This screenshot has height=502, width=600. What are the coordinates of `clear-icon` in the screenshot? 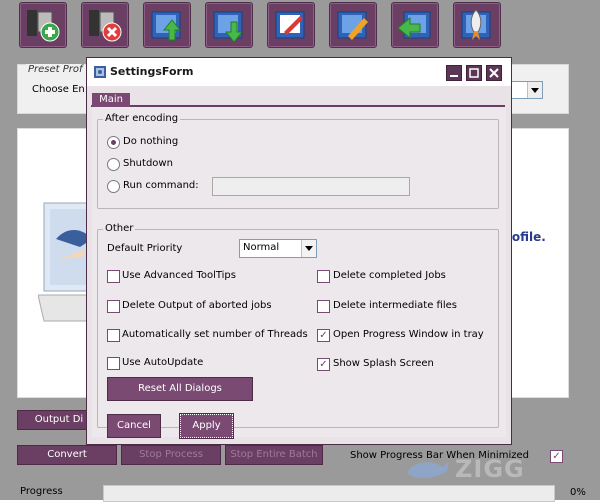 It's located at (352, 25).